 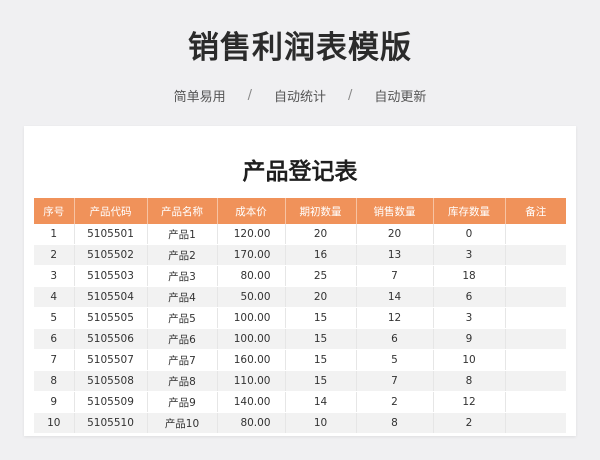 I want to click on header-row: 序号 产品代码 产品名称 成本价 期初数量 销售数量 库存数量 备注, so click(x=300, y=211).